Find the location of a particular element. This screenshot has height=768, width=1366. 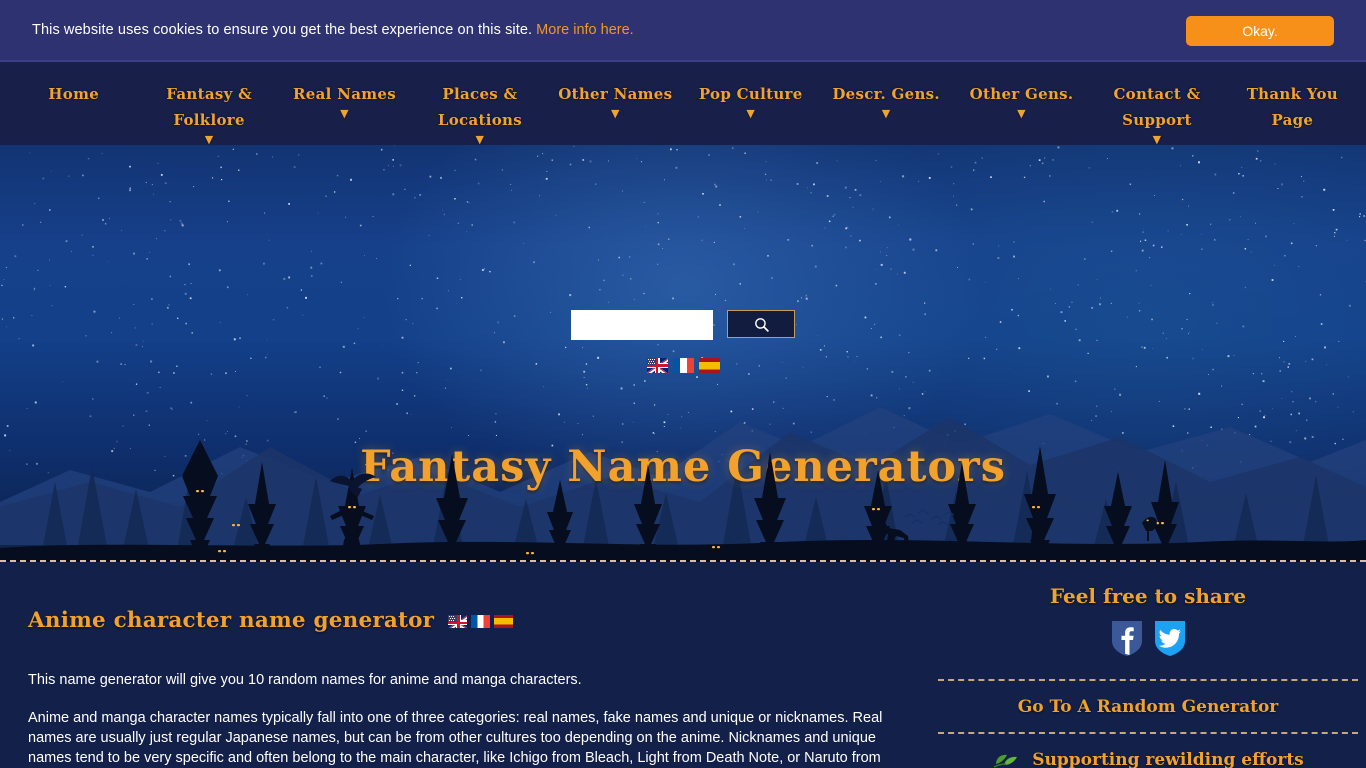

nav-item-contact-support: Contact & Support ▼ is located at coordinates (1156, 104).